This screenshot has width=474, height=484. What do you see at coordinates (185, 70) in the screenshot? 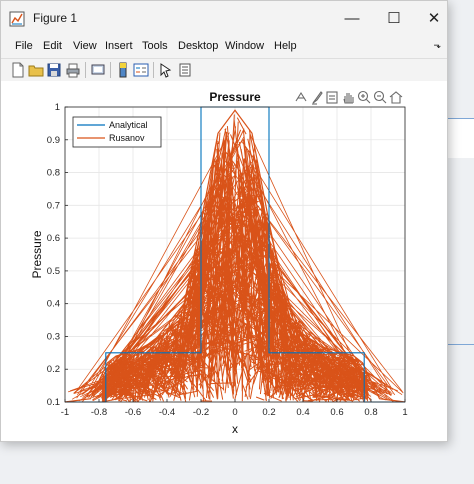
I see `property-inspector-icon` at bounding box center [185, 70].